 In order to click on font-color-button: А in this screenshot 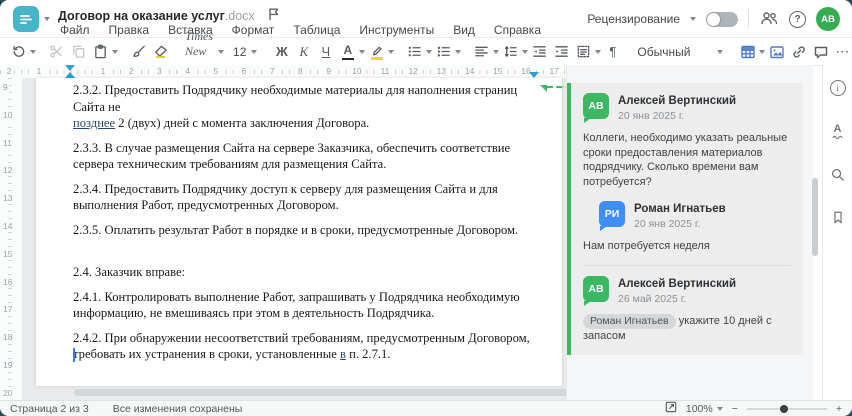, I will do `click(347, 51)`.